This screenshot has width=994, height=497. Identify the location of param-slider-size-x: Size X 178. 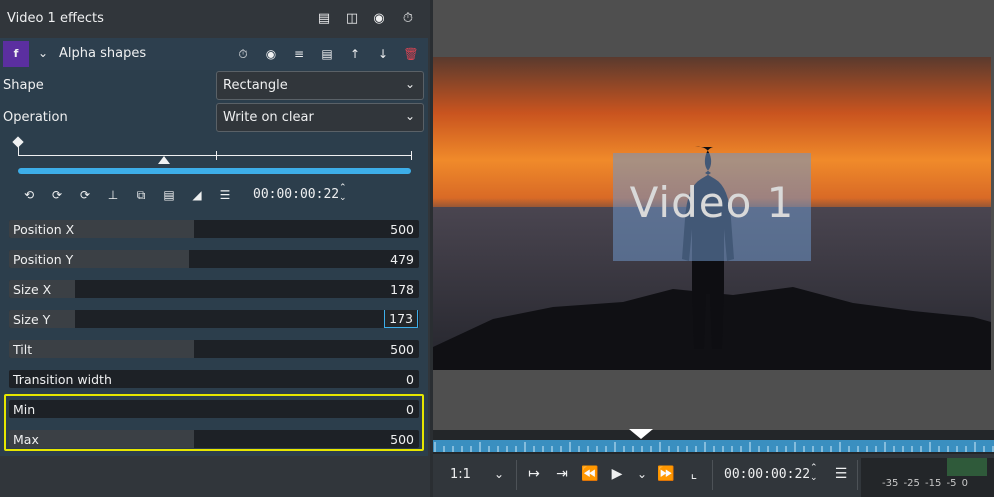
(214, 289).